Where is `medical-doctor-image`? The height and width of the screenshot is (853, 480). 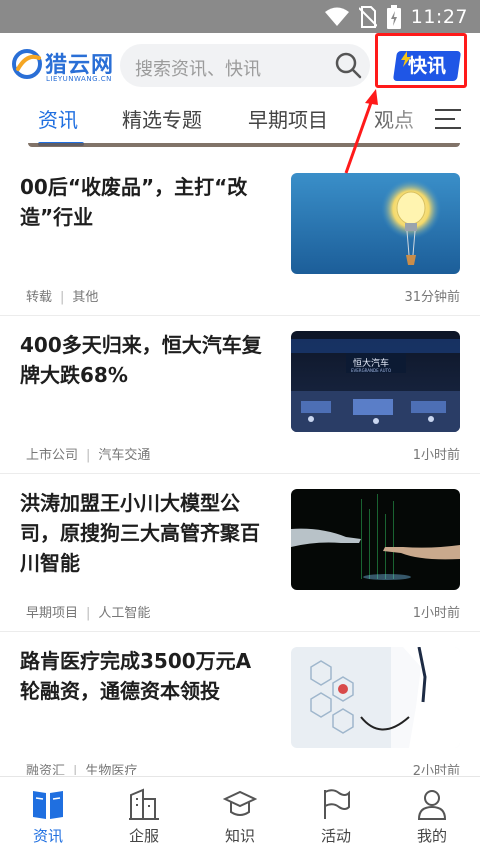
medical-doctor-image is located at coordinates (375, 697).